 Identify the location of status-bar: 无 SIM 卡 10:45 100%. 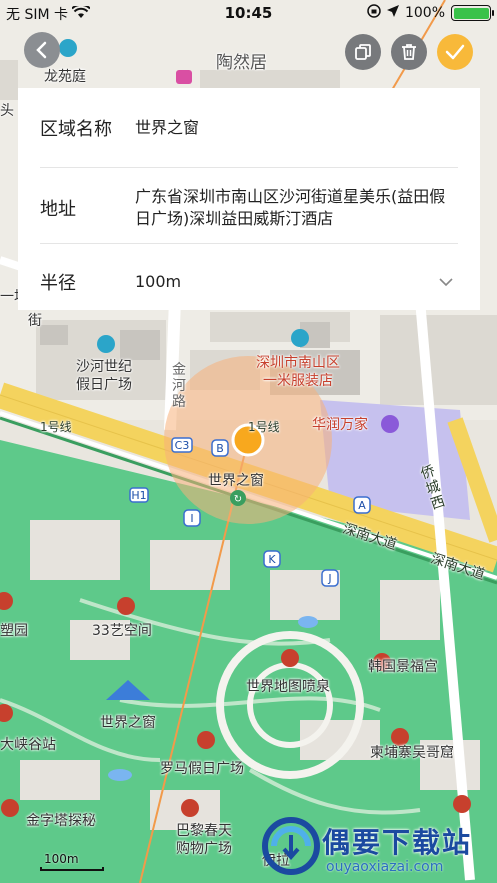
(248, 13).